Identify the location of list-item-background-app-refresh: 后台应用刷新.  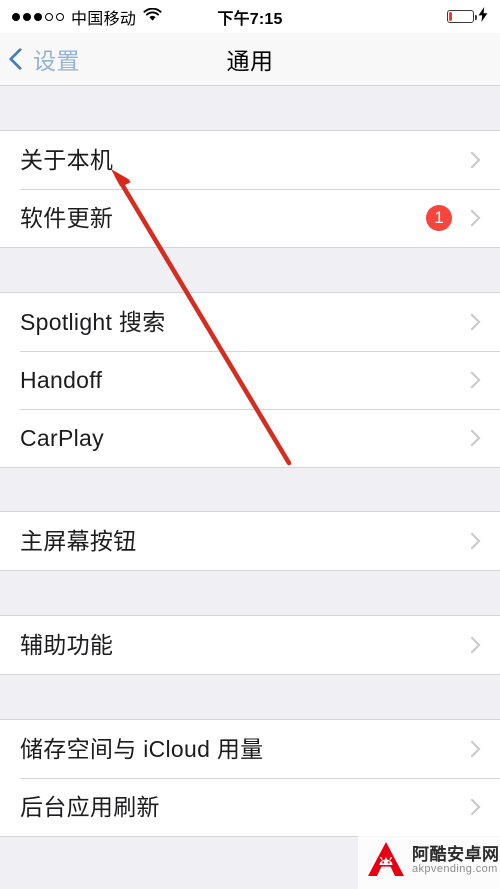
(250, 807).